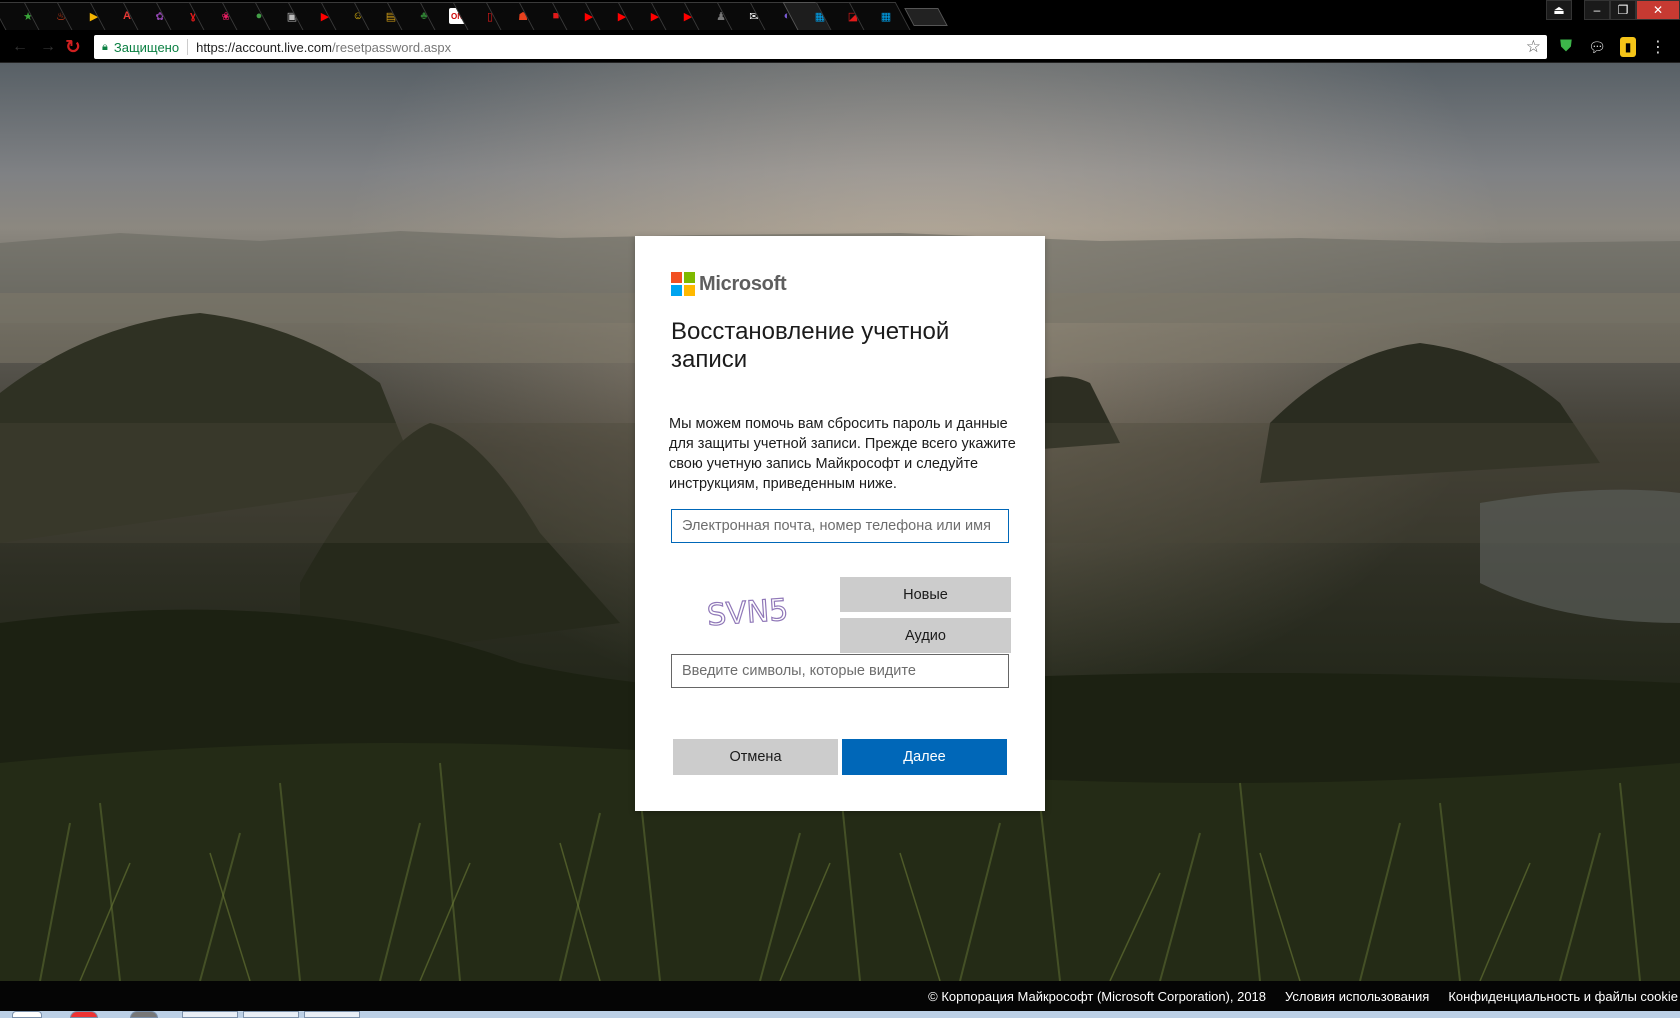  Describe the element at coordinates (1628, 47) in the screenshot. I see `yellow-extension-icon: ▮` at that location.